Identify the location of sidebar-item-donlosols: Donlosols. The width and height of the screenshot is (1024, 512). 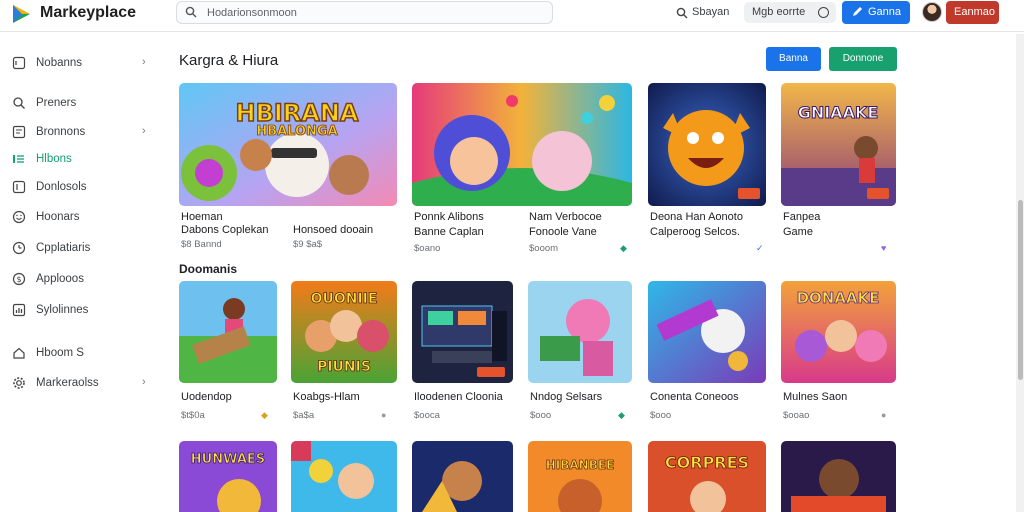
(82, 188).